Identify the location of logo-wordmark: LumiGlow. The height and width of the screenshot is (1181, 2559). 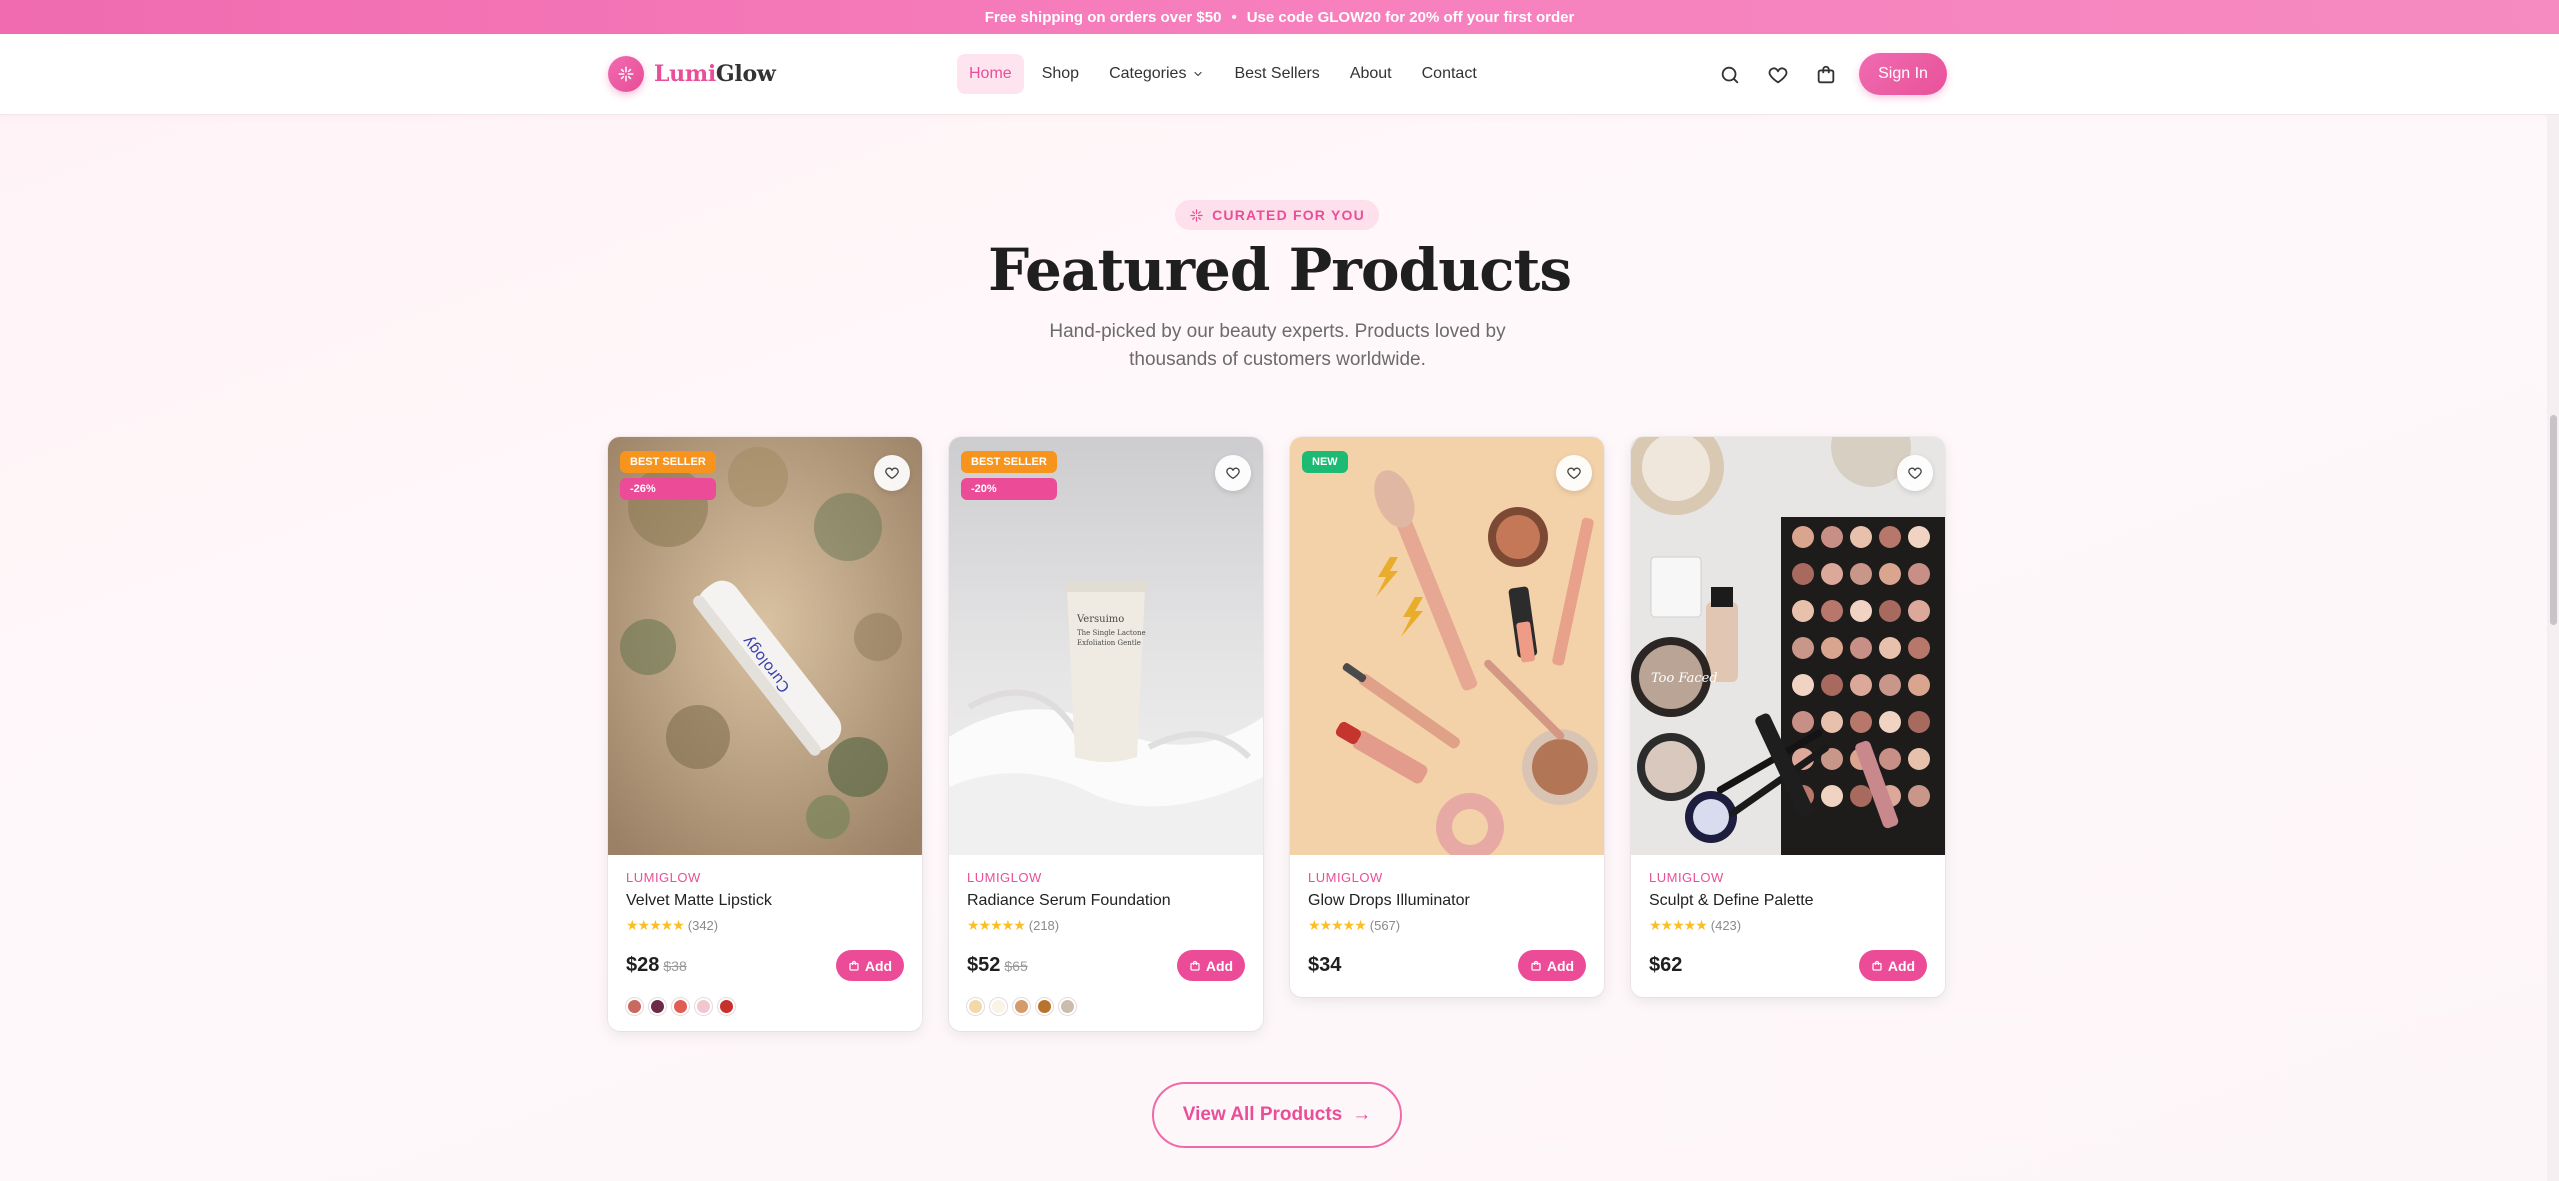
(715, 74).